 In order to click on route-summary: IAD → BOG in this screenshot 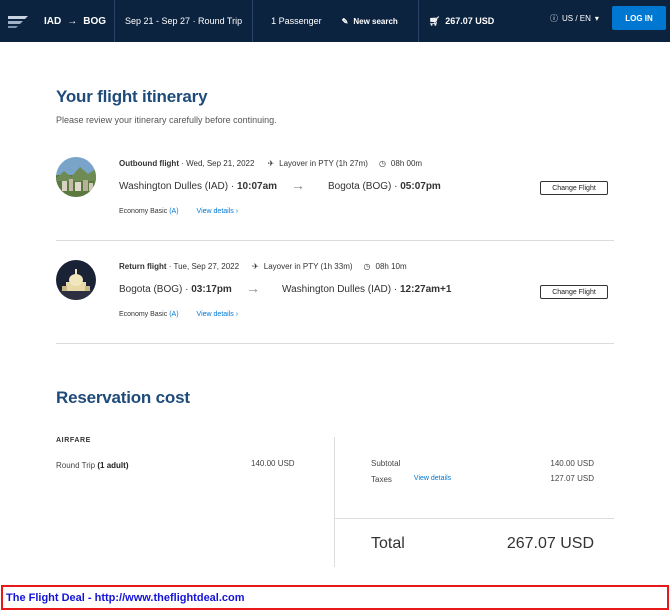, I will do `click(75, 21)`.